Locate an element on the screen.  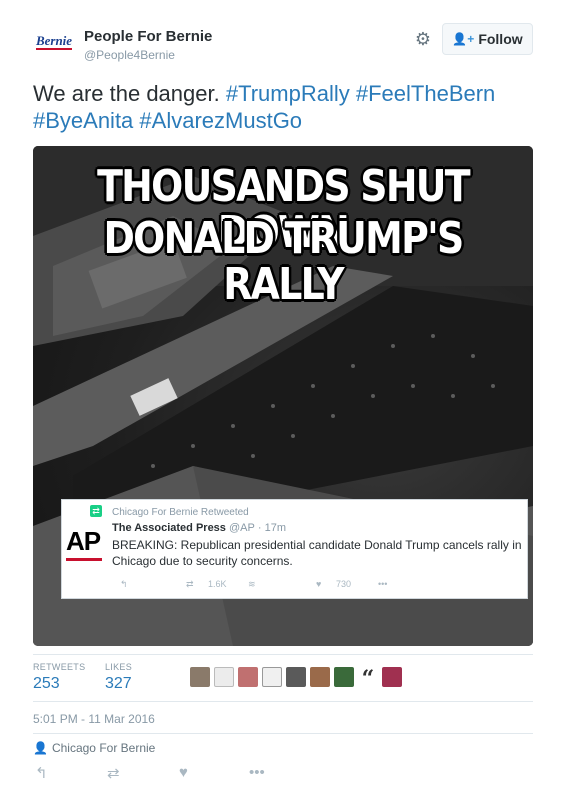
avatar-logo-text: Bernie is located at coordinates (54, 41).